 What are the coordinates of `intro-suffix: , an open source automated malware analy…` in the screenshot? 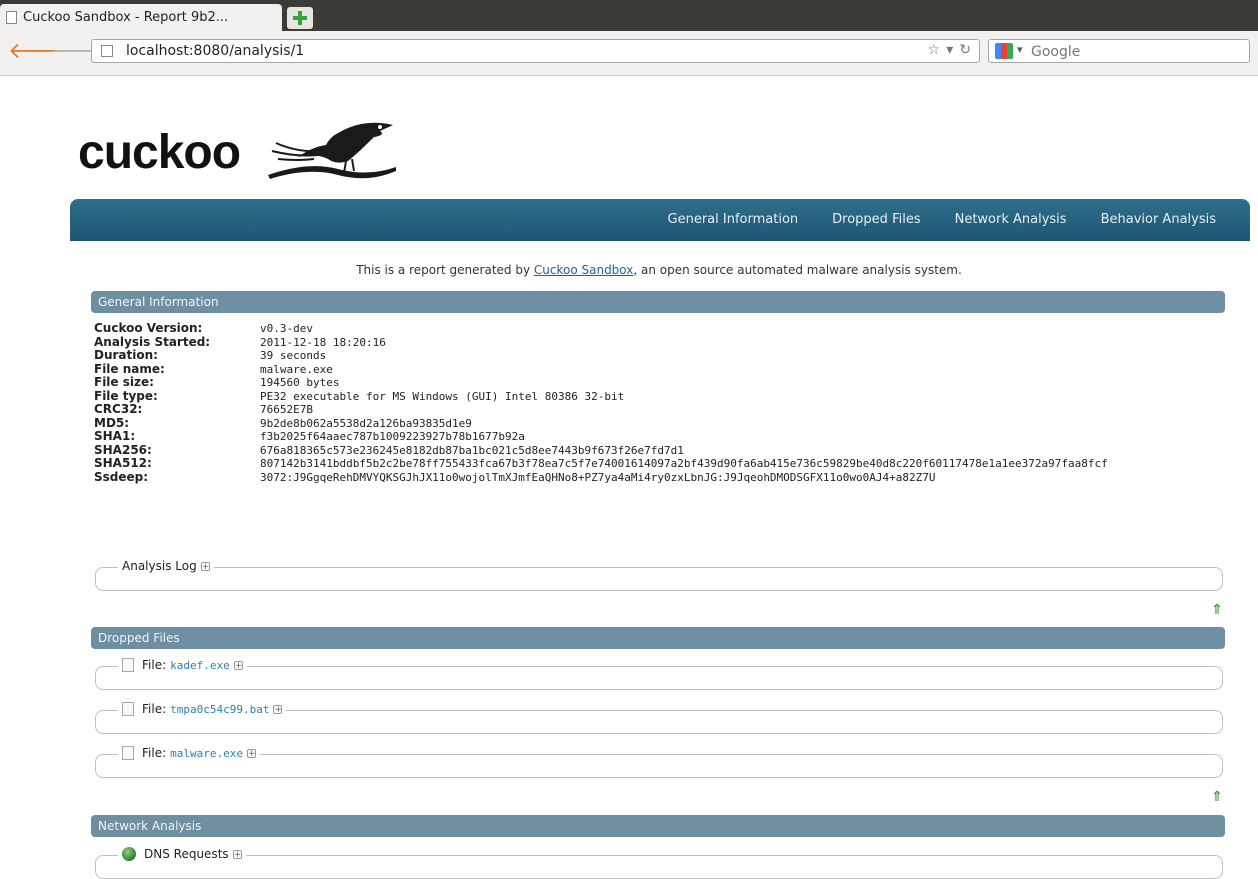 It's located at (797, 270).